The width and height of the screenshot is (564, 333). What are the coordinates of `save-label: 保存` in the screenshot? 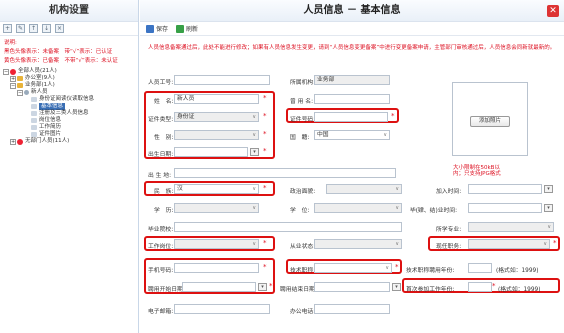 It's located at (162, 29).